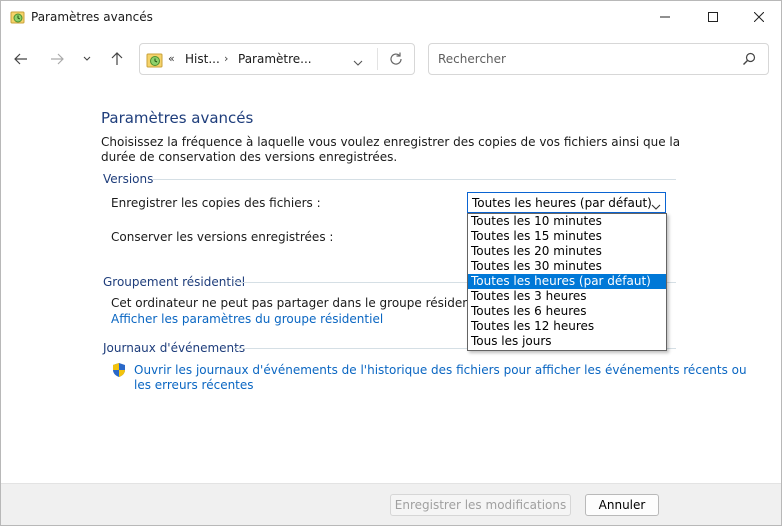 This screenshot has width=782, height=526. Describe the element at coordinates (174, 282) in the screenshot. I see `section-heading-homegroup: Groupement résidentiel` at that location.